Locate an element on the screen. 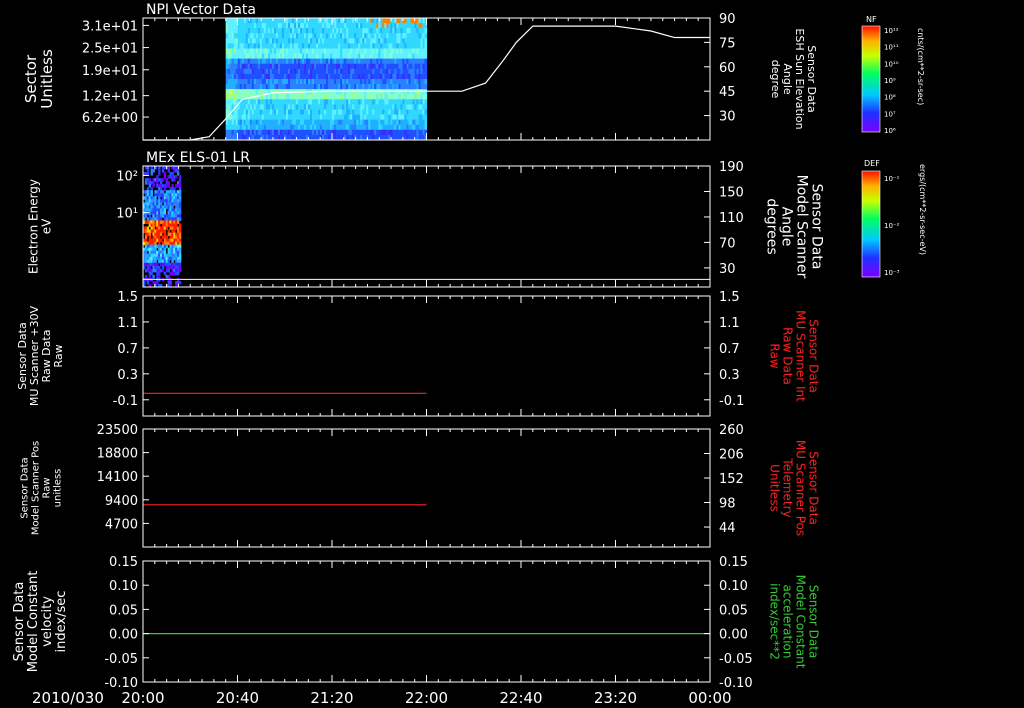 The height and width of the screenshot is (708, 1024). right-tick-label: 0.10 is located at coordinates (733, 586).